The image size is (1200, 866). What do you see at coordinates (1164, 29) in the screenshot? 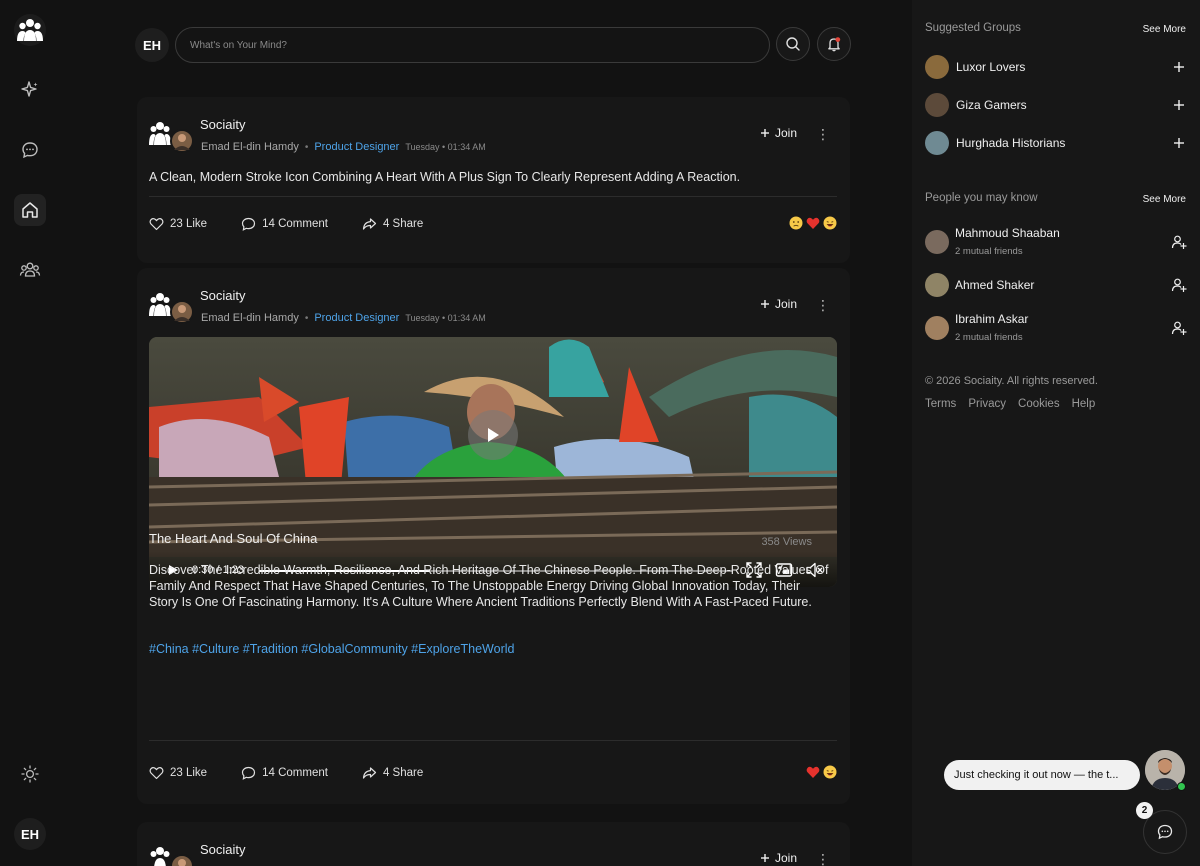
I see `groups-see-more-link: See More` at bounding box center [1164, 29].